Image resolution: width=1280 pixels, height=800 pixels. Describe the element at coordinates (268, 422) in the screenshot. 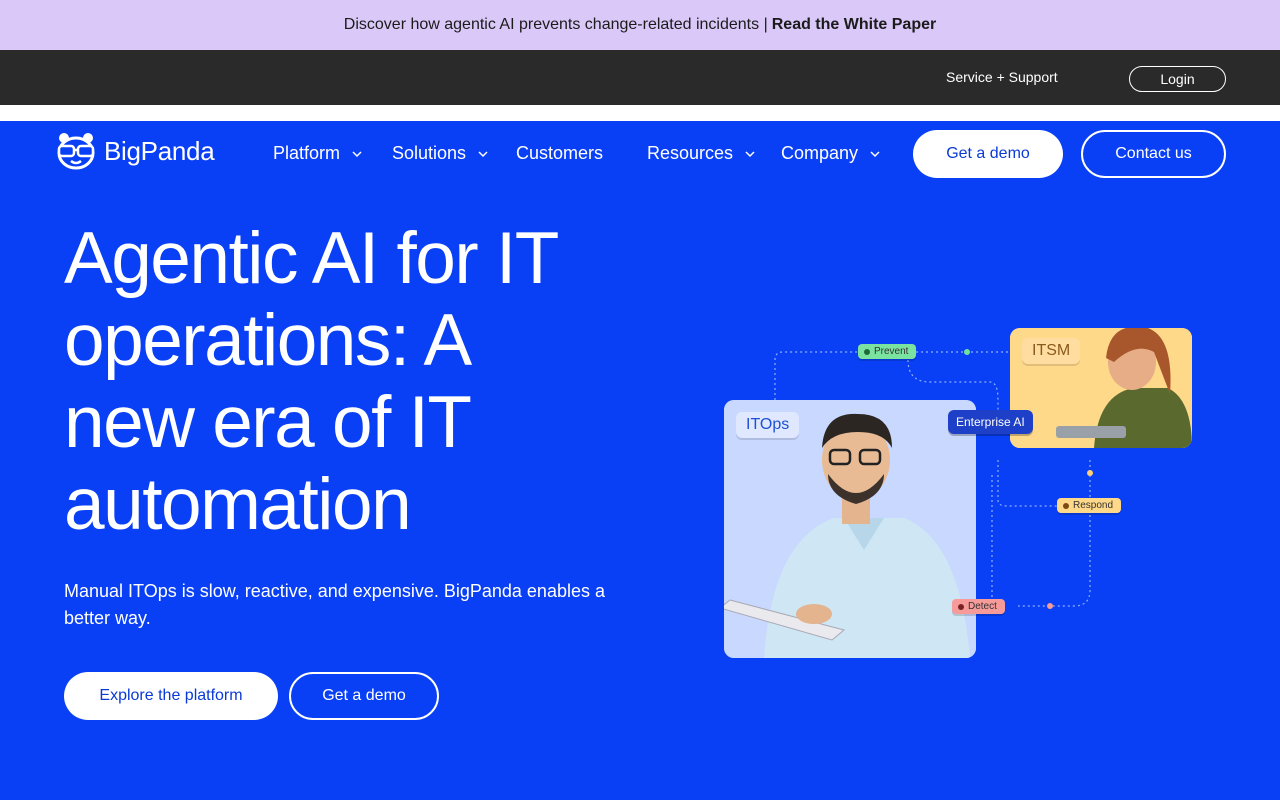

I see `hero-title-line: new era of IT` at that location.